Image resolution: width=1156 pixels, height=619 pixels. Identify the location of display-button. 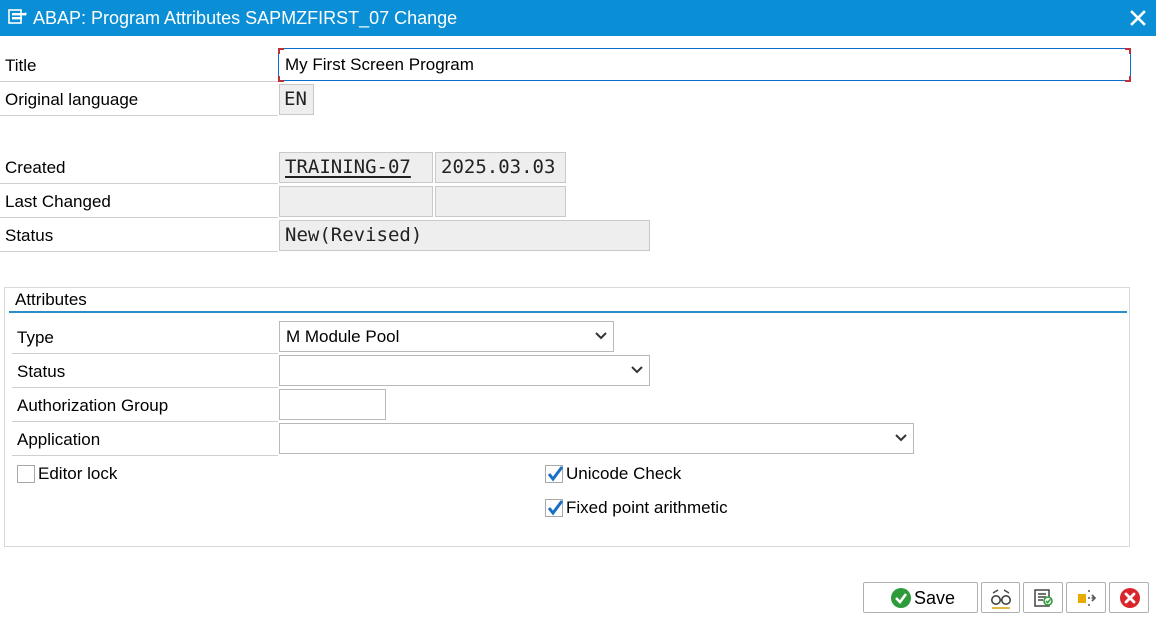
(1000, 597).